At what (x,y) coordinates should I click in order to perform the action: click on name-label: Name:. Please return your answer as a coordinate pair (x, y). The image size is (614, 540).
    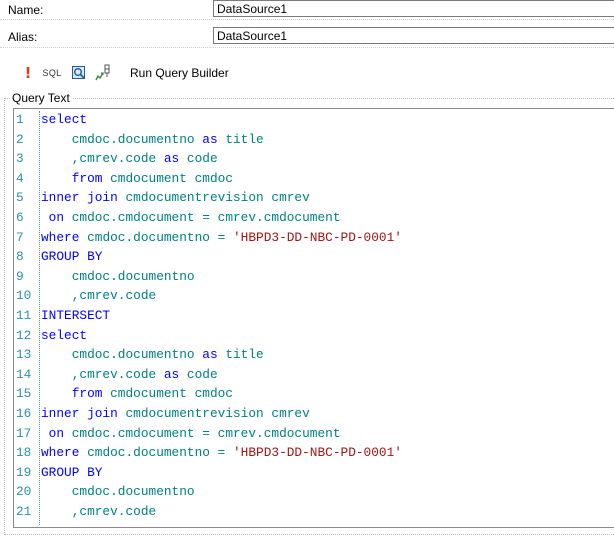
    Looking at the image, I should click on (26, 10).